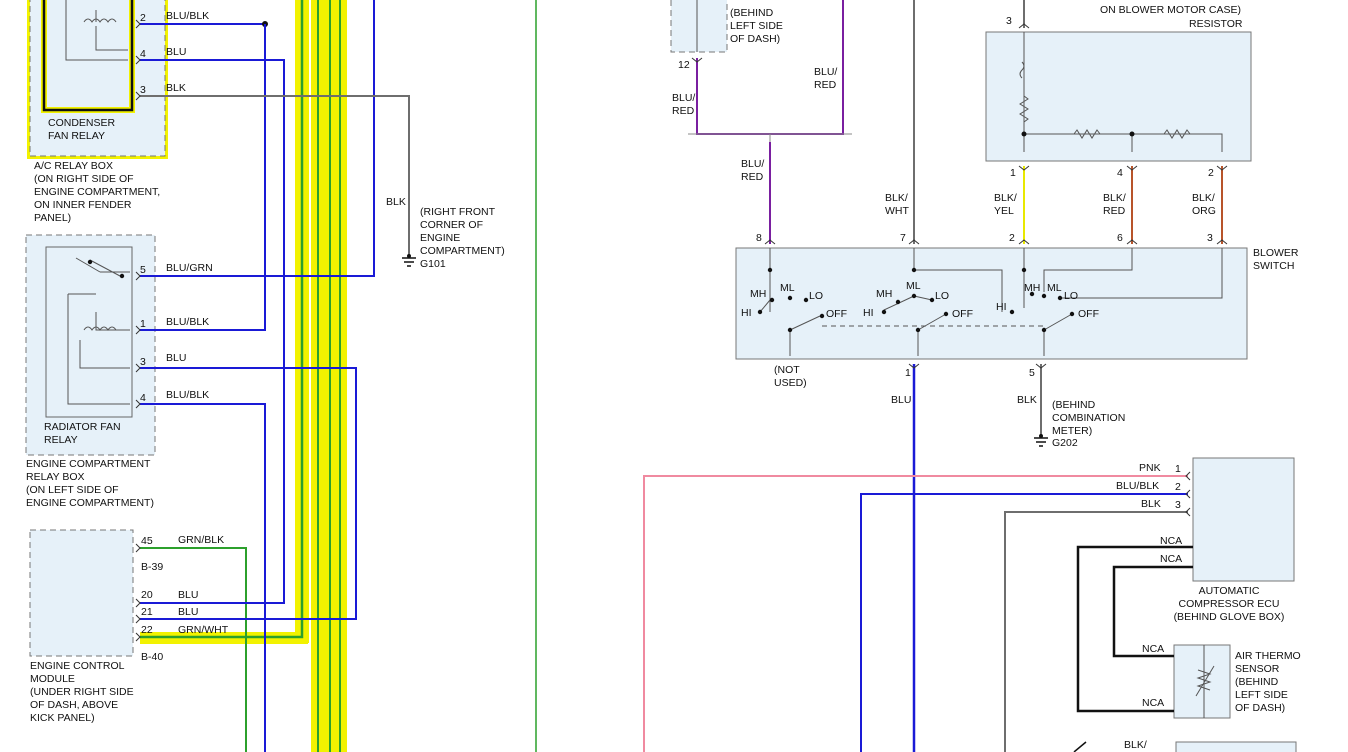 The width and height of the screenshot is (1348, 752). Describe the element at coordinates (275, 175) in the screenshot. I see `wire-blk-g101` at that location.